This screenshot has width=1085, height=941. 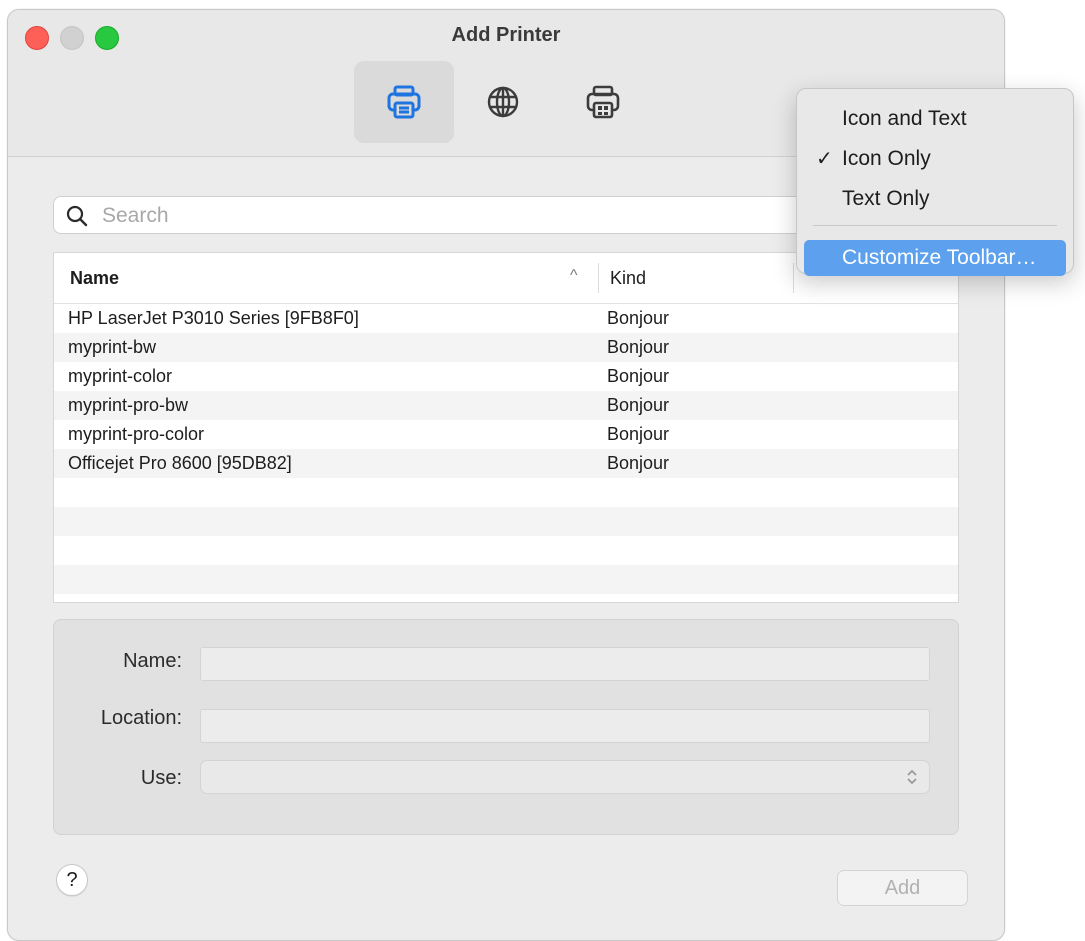 I want to click on add-button: Add, so click(x=902, y=888).